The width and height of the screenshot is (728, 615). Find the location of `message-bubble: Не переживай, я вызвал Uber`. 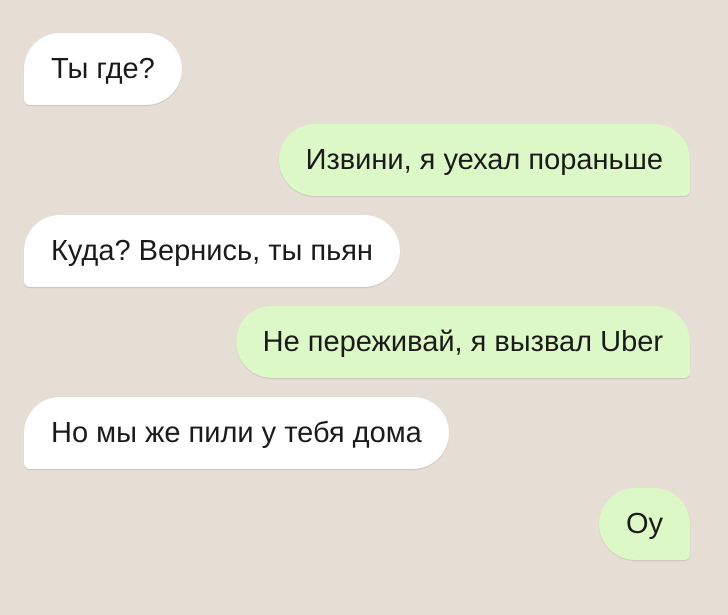

message-bubble: Не переживай, я вызвал Uber is located at coordinates (463, 342).